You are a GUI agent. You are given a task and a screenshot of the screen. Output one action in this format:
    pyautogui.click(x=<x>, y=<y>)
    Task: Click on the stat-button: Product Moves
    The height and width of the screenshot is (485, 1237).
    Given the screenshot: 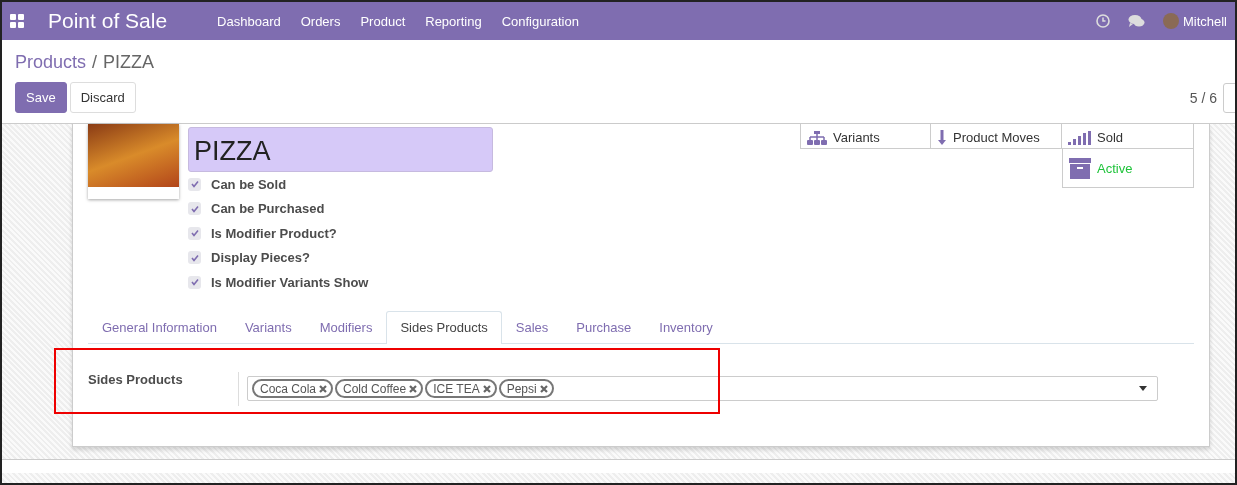 What is the action you would take?
    pyautogui.click(x=996, y=136)
    